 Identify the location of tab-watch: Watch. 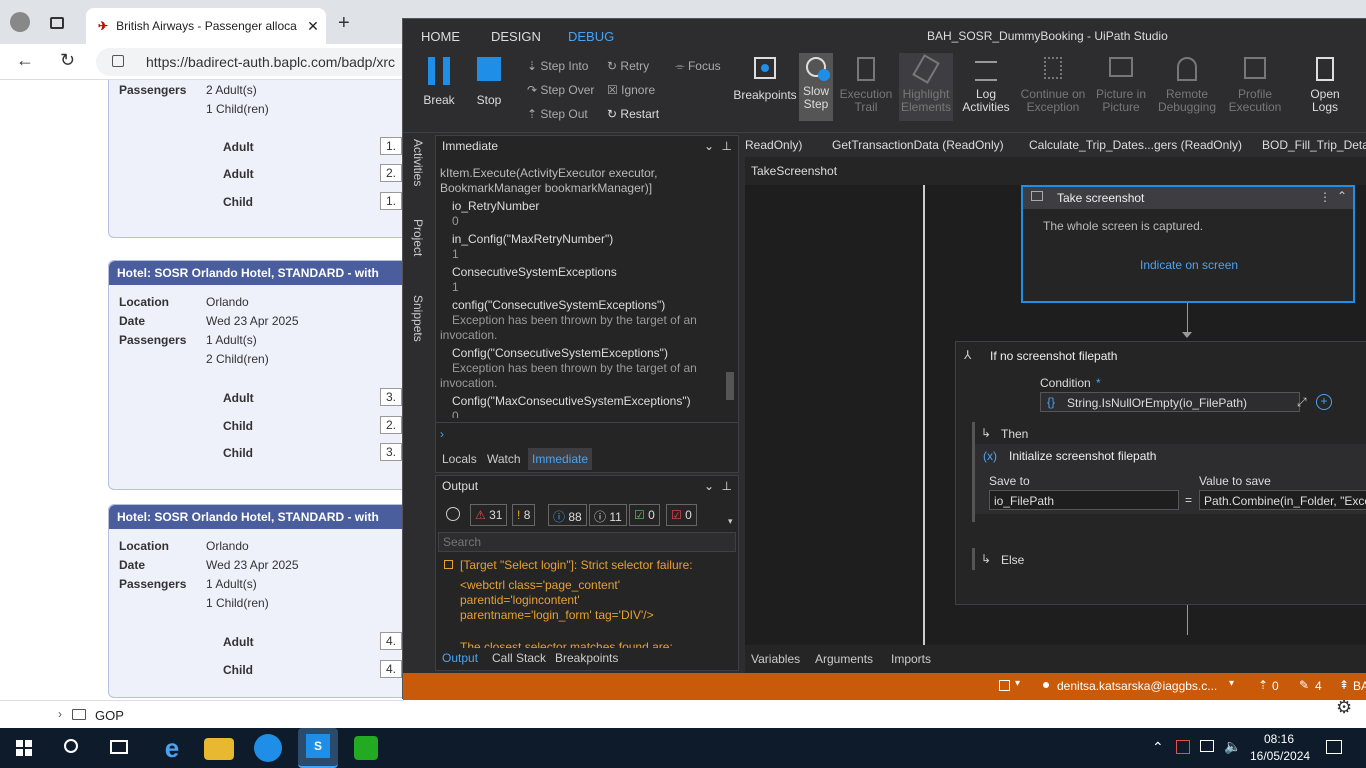
(504, 459).